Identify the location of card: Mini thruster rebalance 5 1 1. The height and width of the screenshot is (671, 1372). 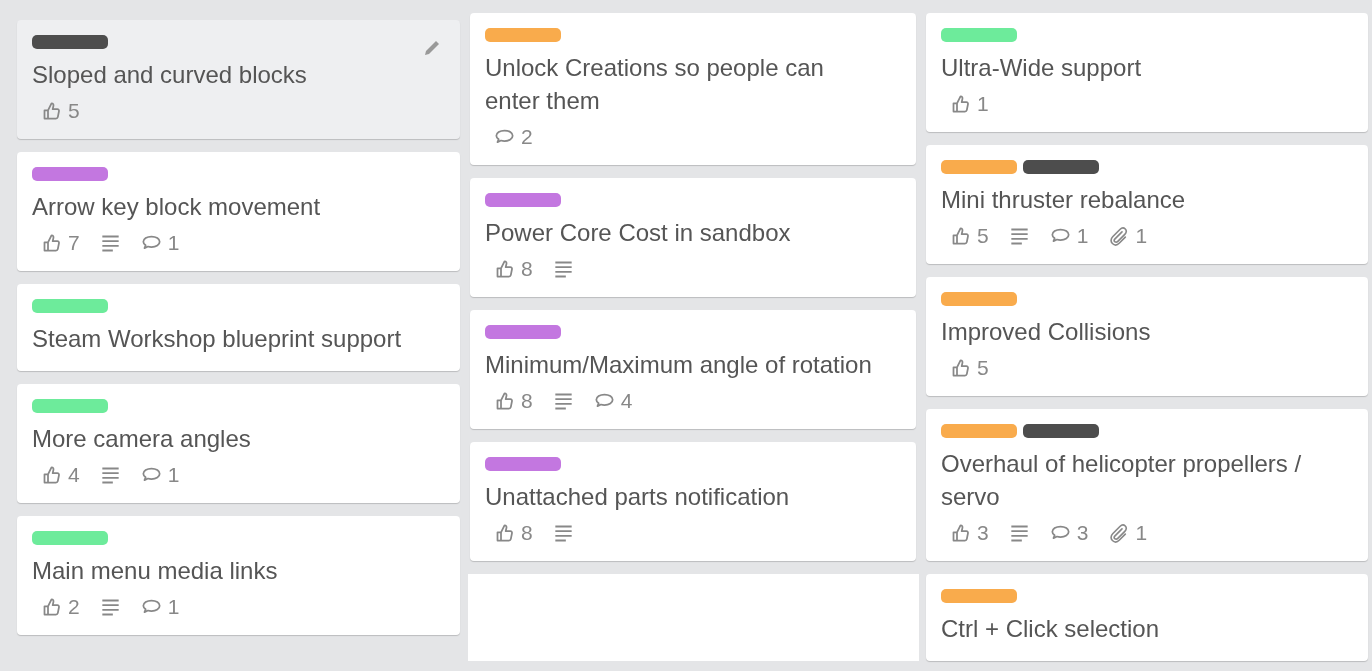
(1147, 204).